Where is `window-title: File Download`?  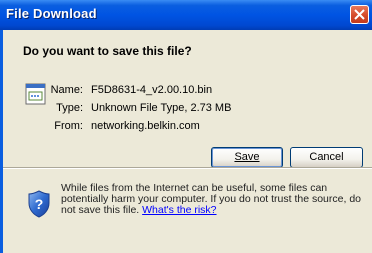 window-title: File Download is located at coordinates (51, 13).